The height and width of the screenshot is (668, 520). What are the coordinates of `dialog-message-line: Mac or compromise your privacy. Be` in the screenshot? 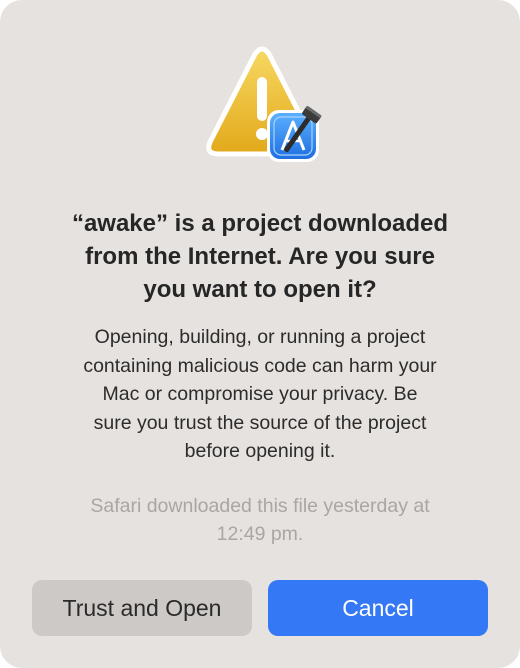 It's located at (260, 394).